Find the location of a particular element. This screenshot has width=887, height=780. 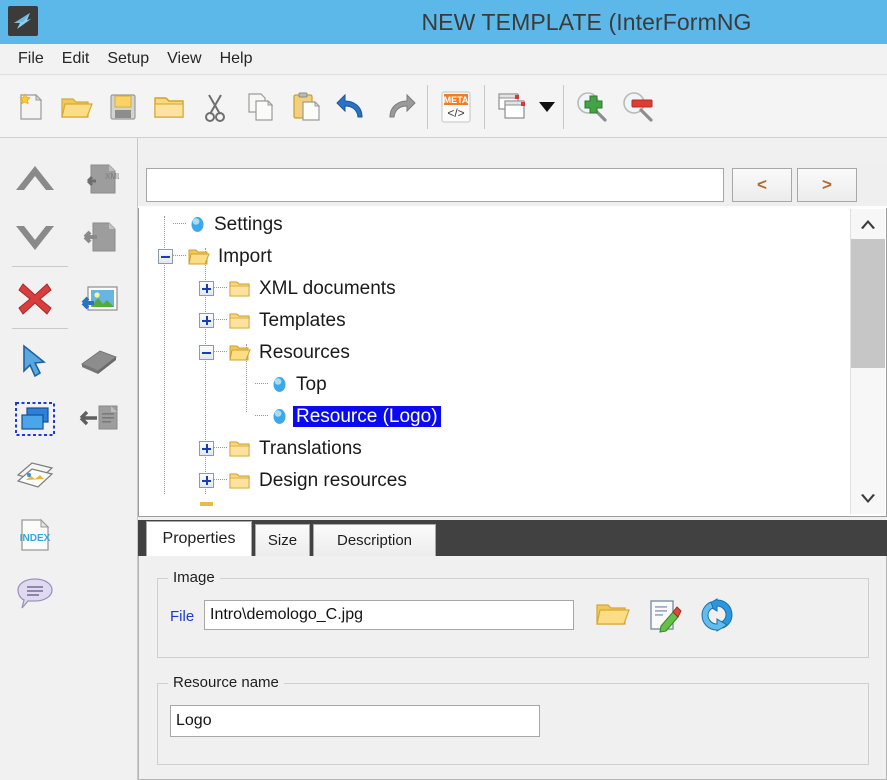

overlay-button is located at coordinates (35, 477).